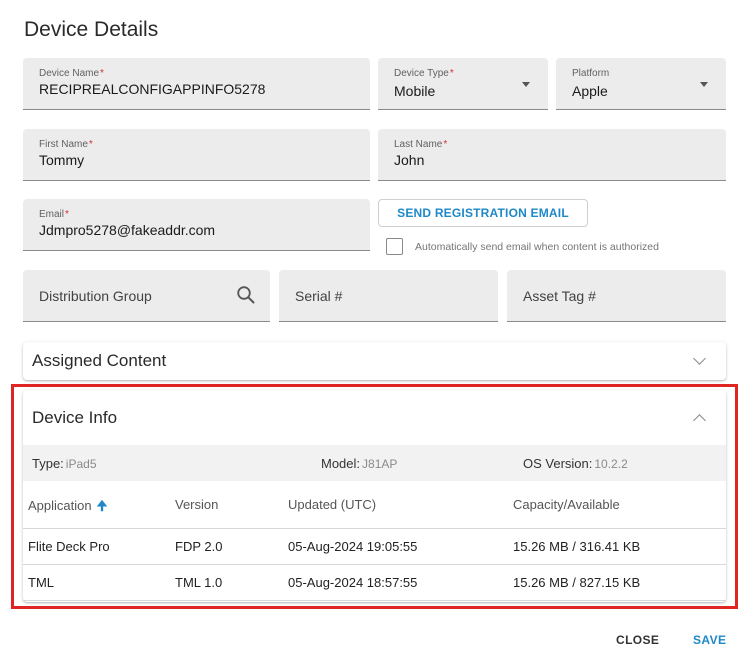 This screenshot has height=658, width=749. I want to click on assigned-content-panel: Assigned Content, so click(374, 361).